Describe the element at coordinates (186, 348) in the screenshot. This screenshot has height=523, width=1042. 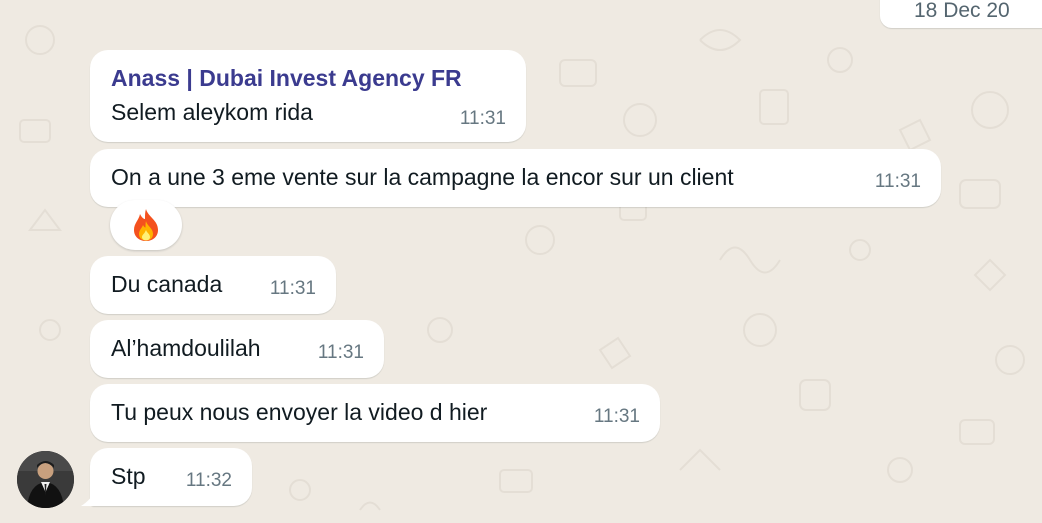
I see `message-text: Al’hamdoulilah` at that location.